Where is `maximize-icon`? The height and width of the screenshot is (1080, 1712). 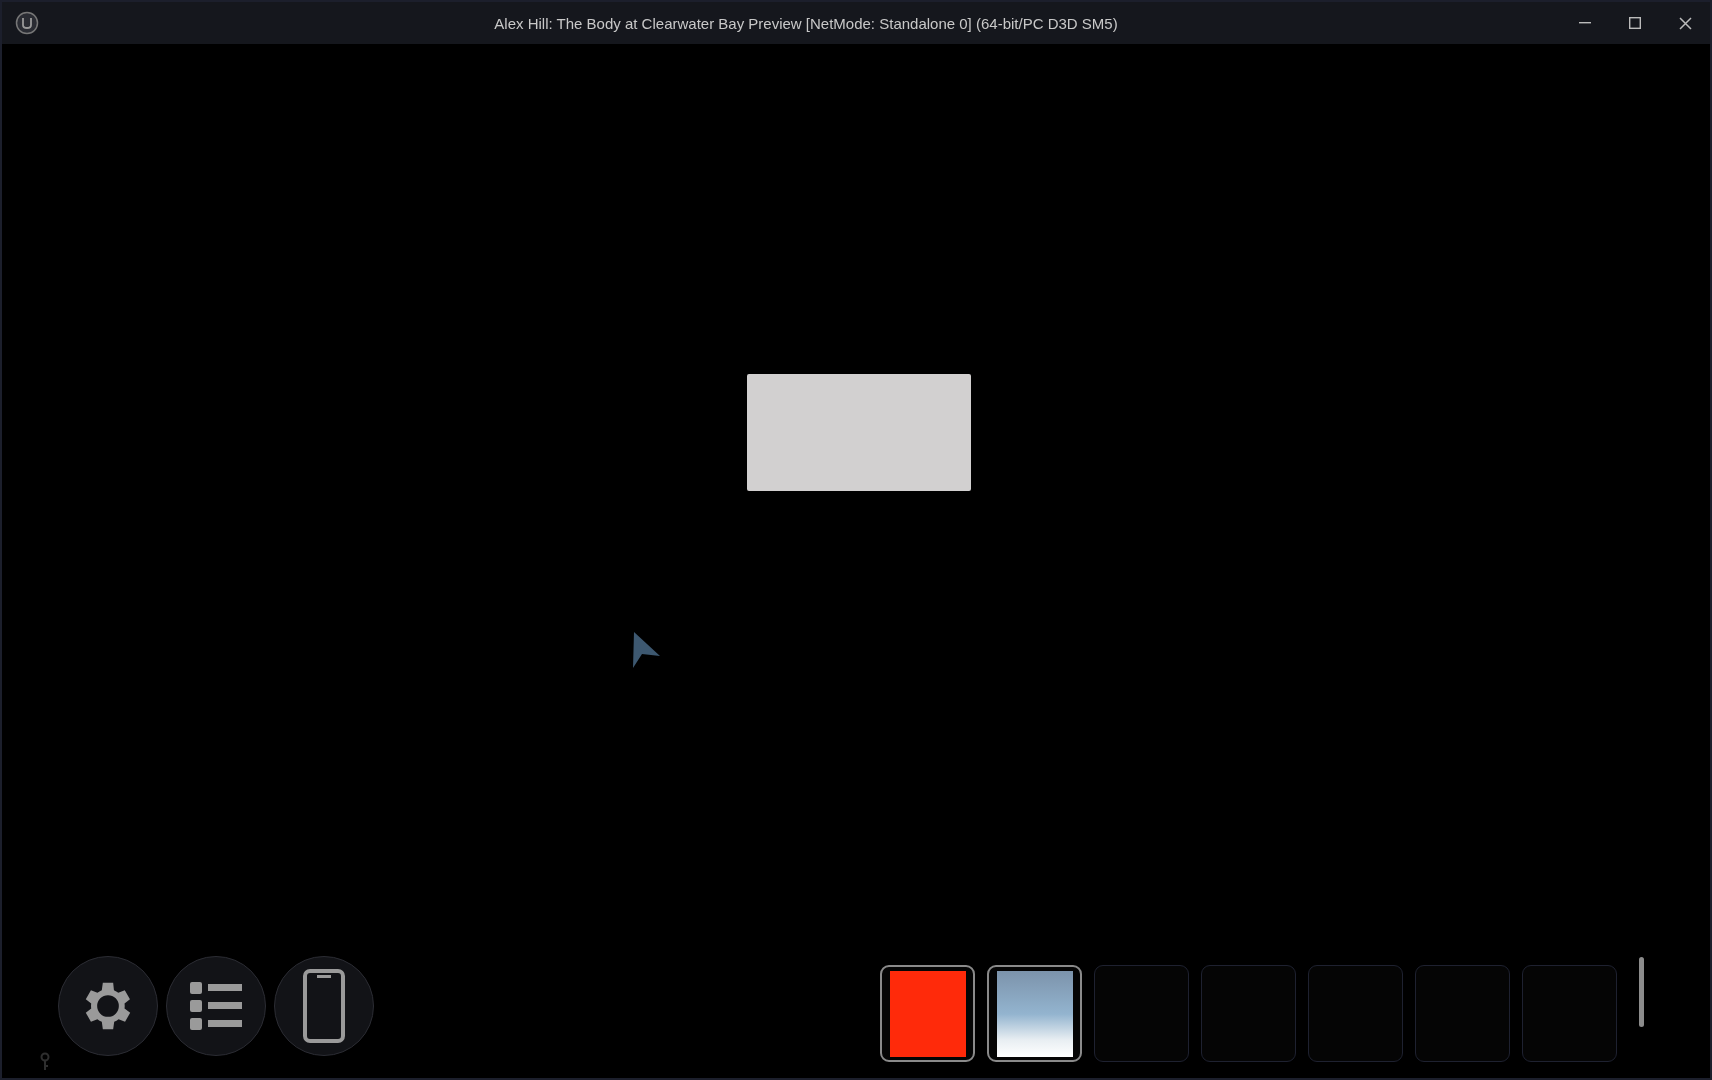 maximize-icon is located at coordinates (1635, 23).